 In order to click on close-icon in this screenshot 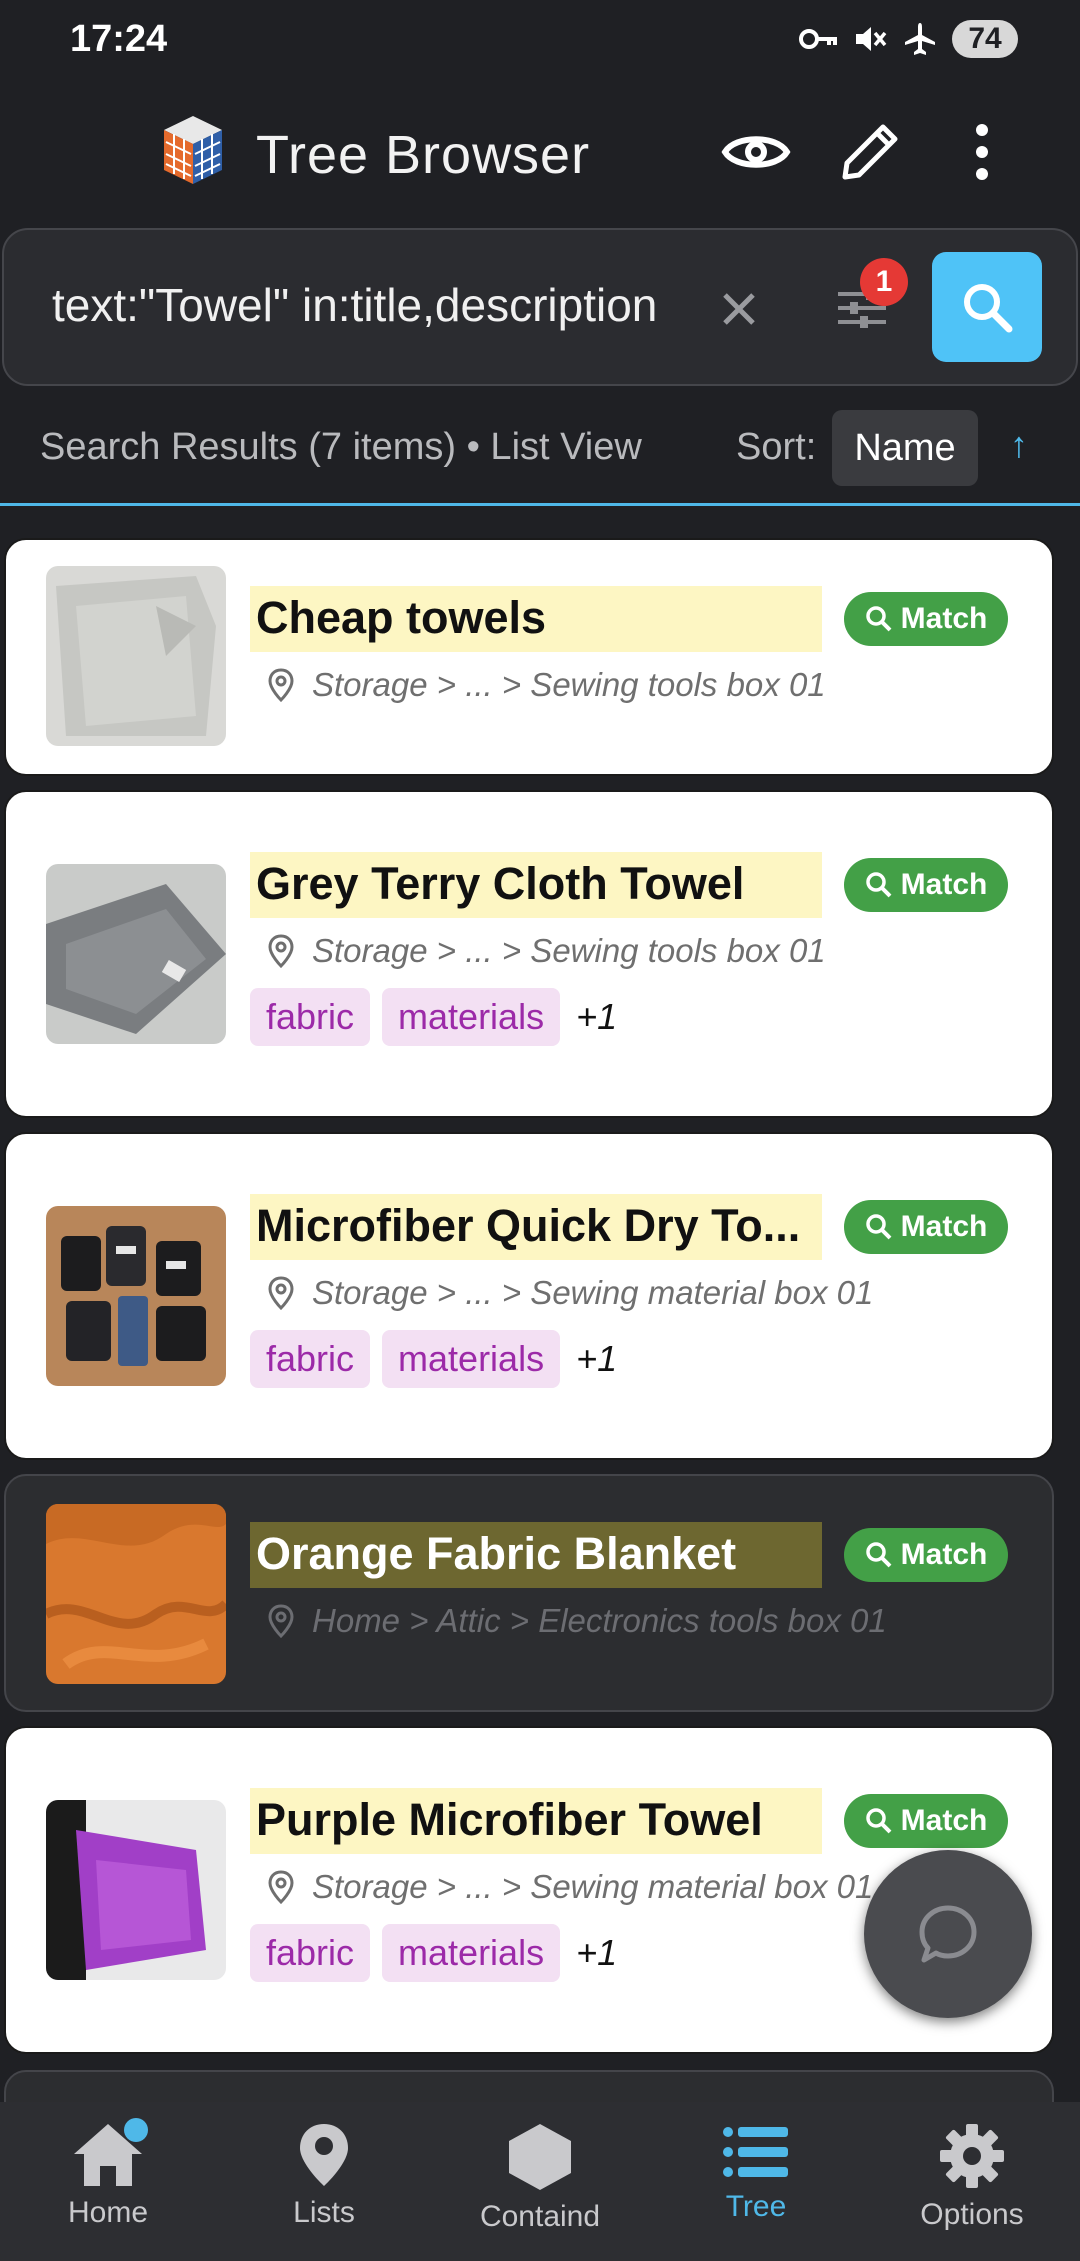, I will do `click(739, 309)`.